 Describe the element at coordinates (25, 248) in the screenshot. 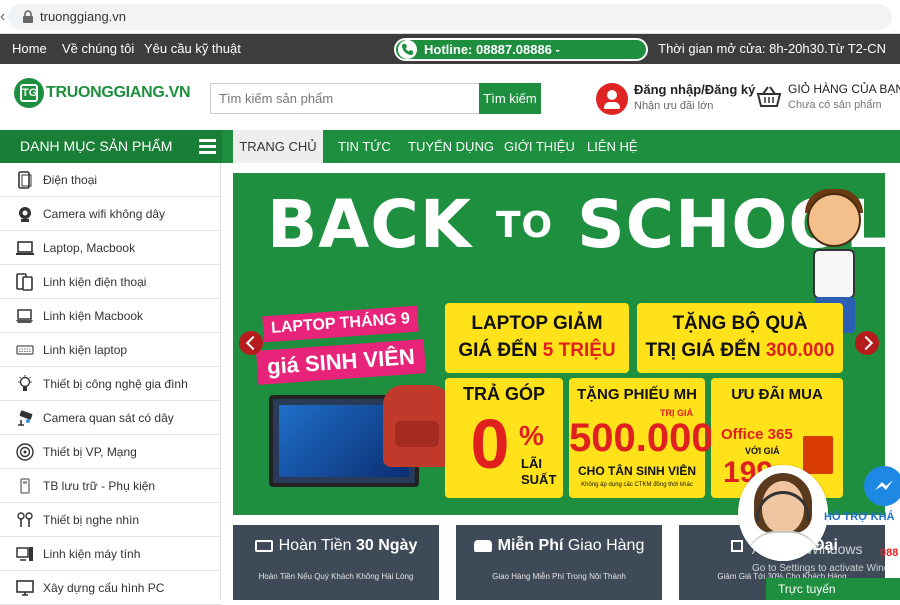

I see `laptop-icon` at that location.